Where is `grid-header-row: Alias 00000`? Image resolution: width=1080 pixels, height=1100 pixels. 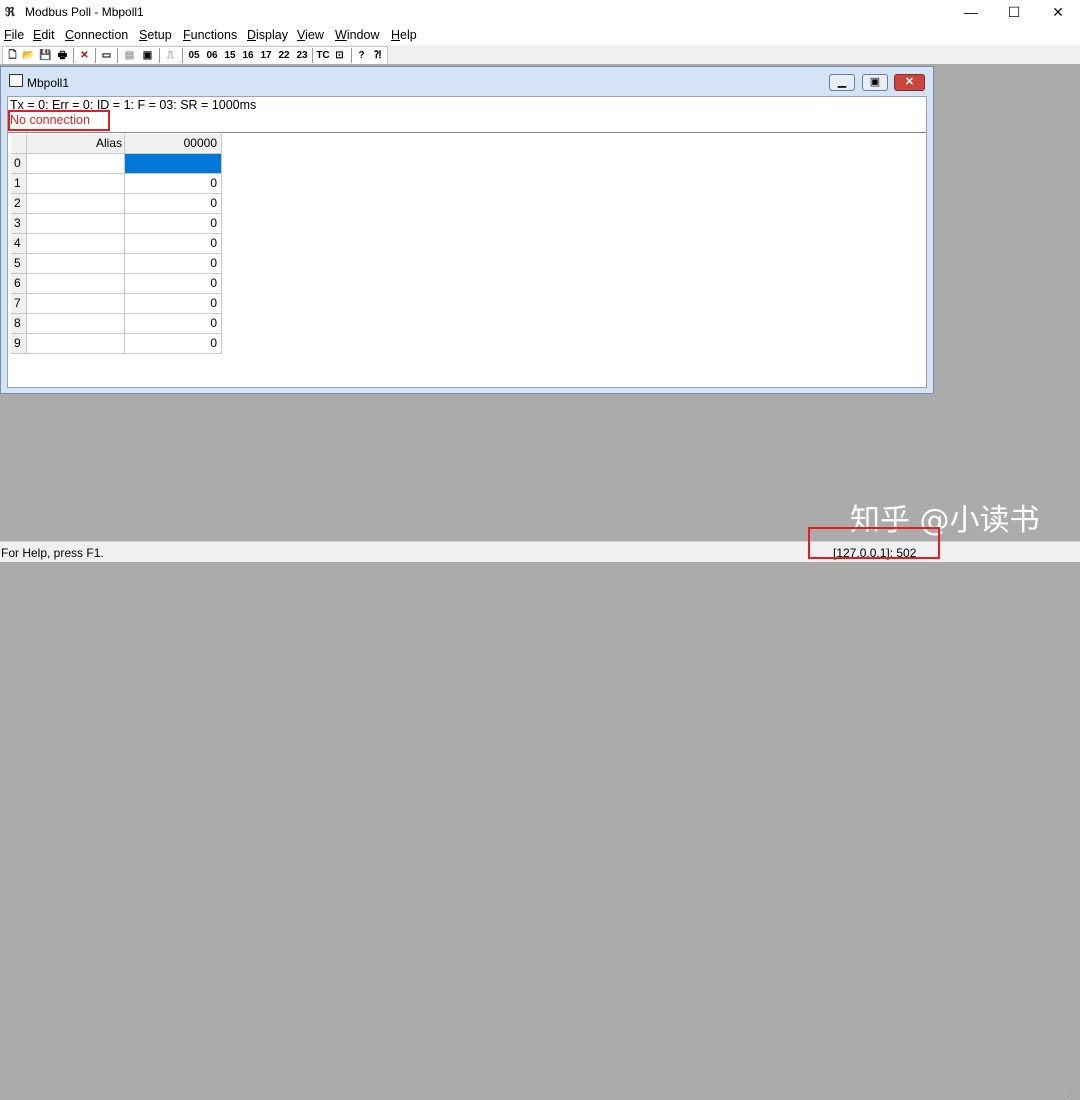 grid-header-row: Alias 00000 is located at coordinates (117, 144).